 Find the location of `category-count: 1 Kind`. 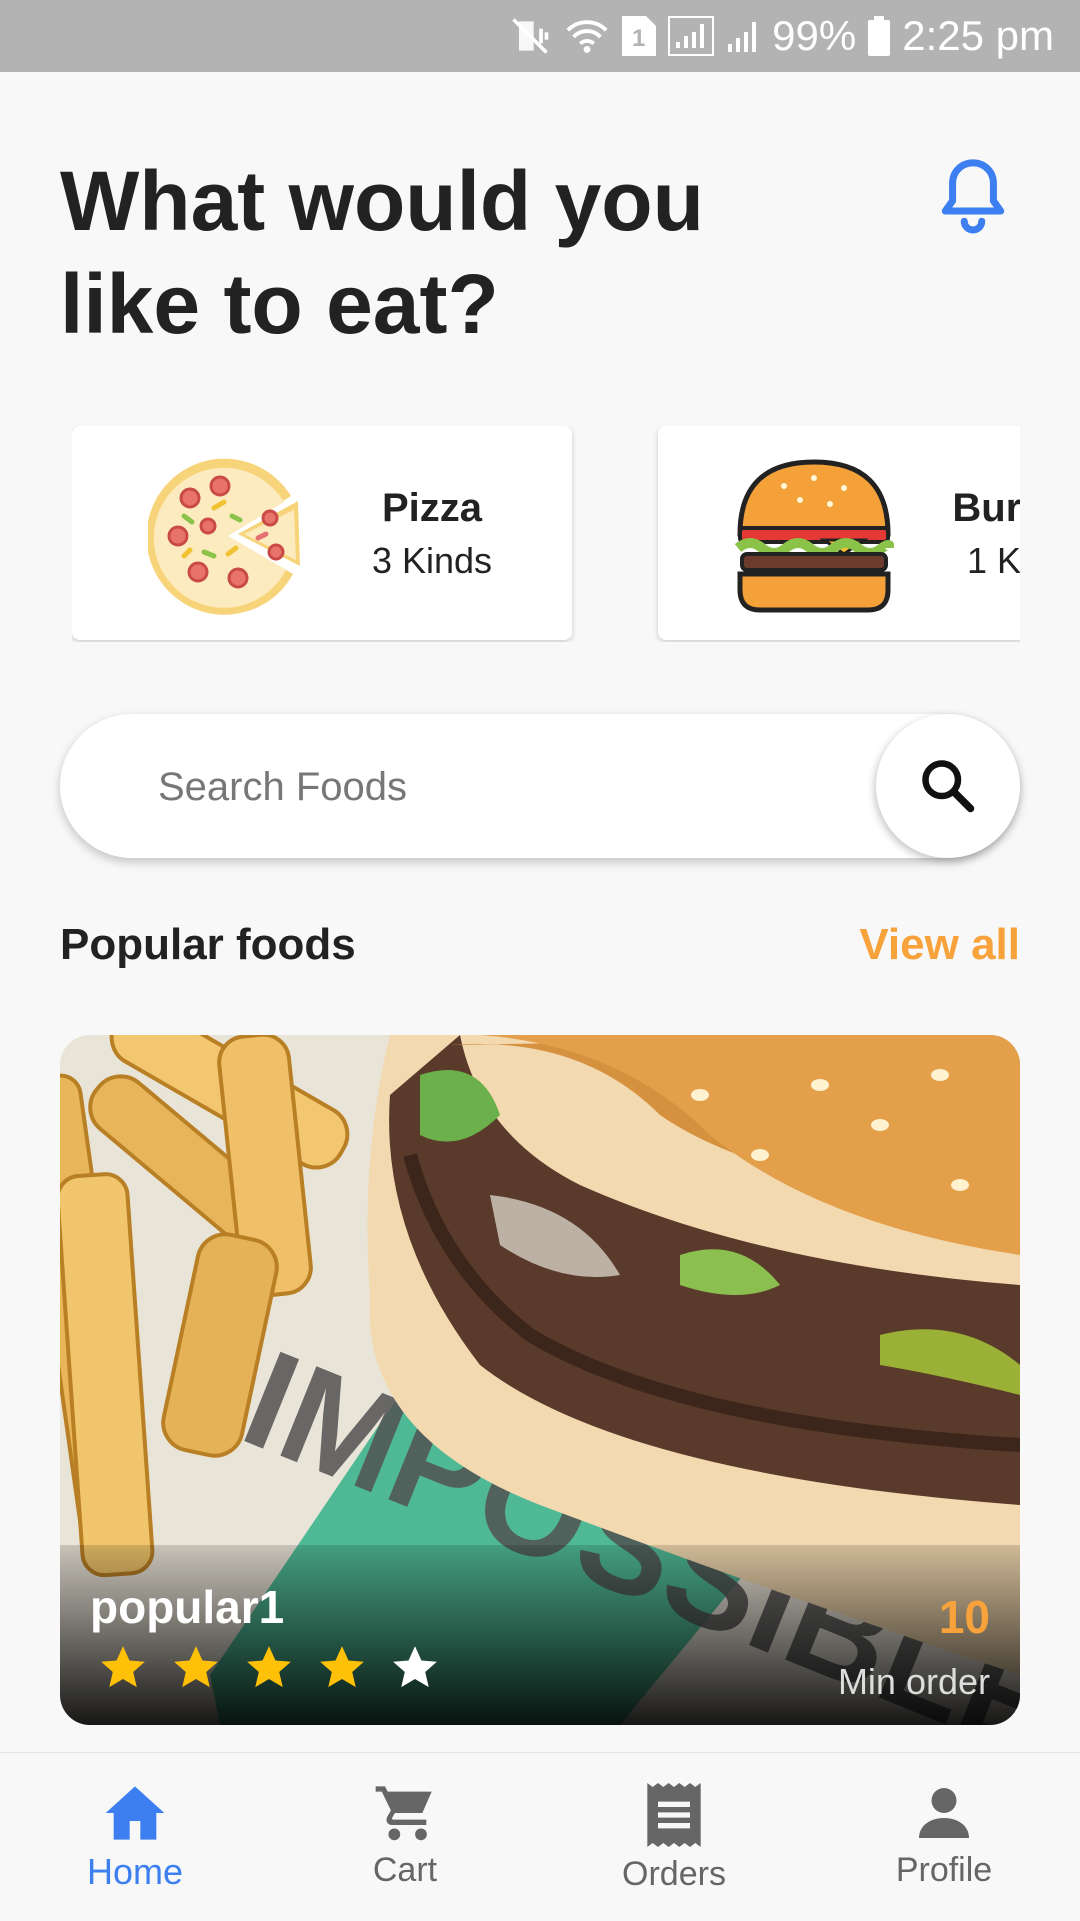

category-count: 1 Kind is located at coordinates (993, 560).